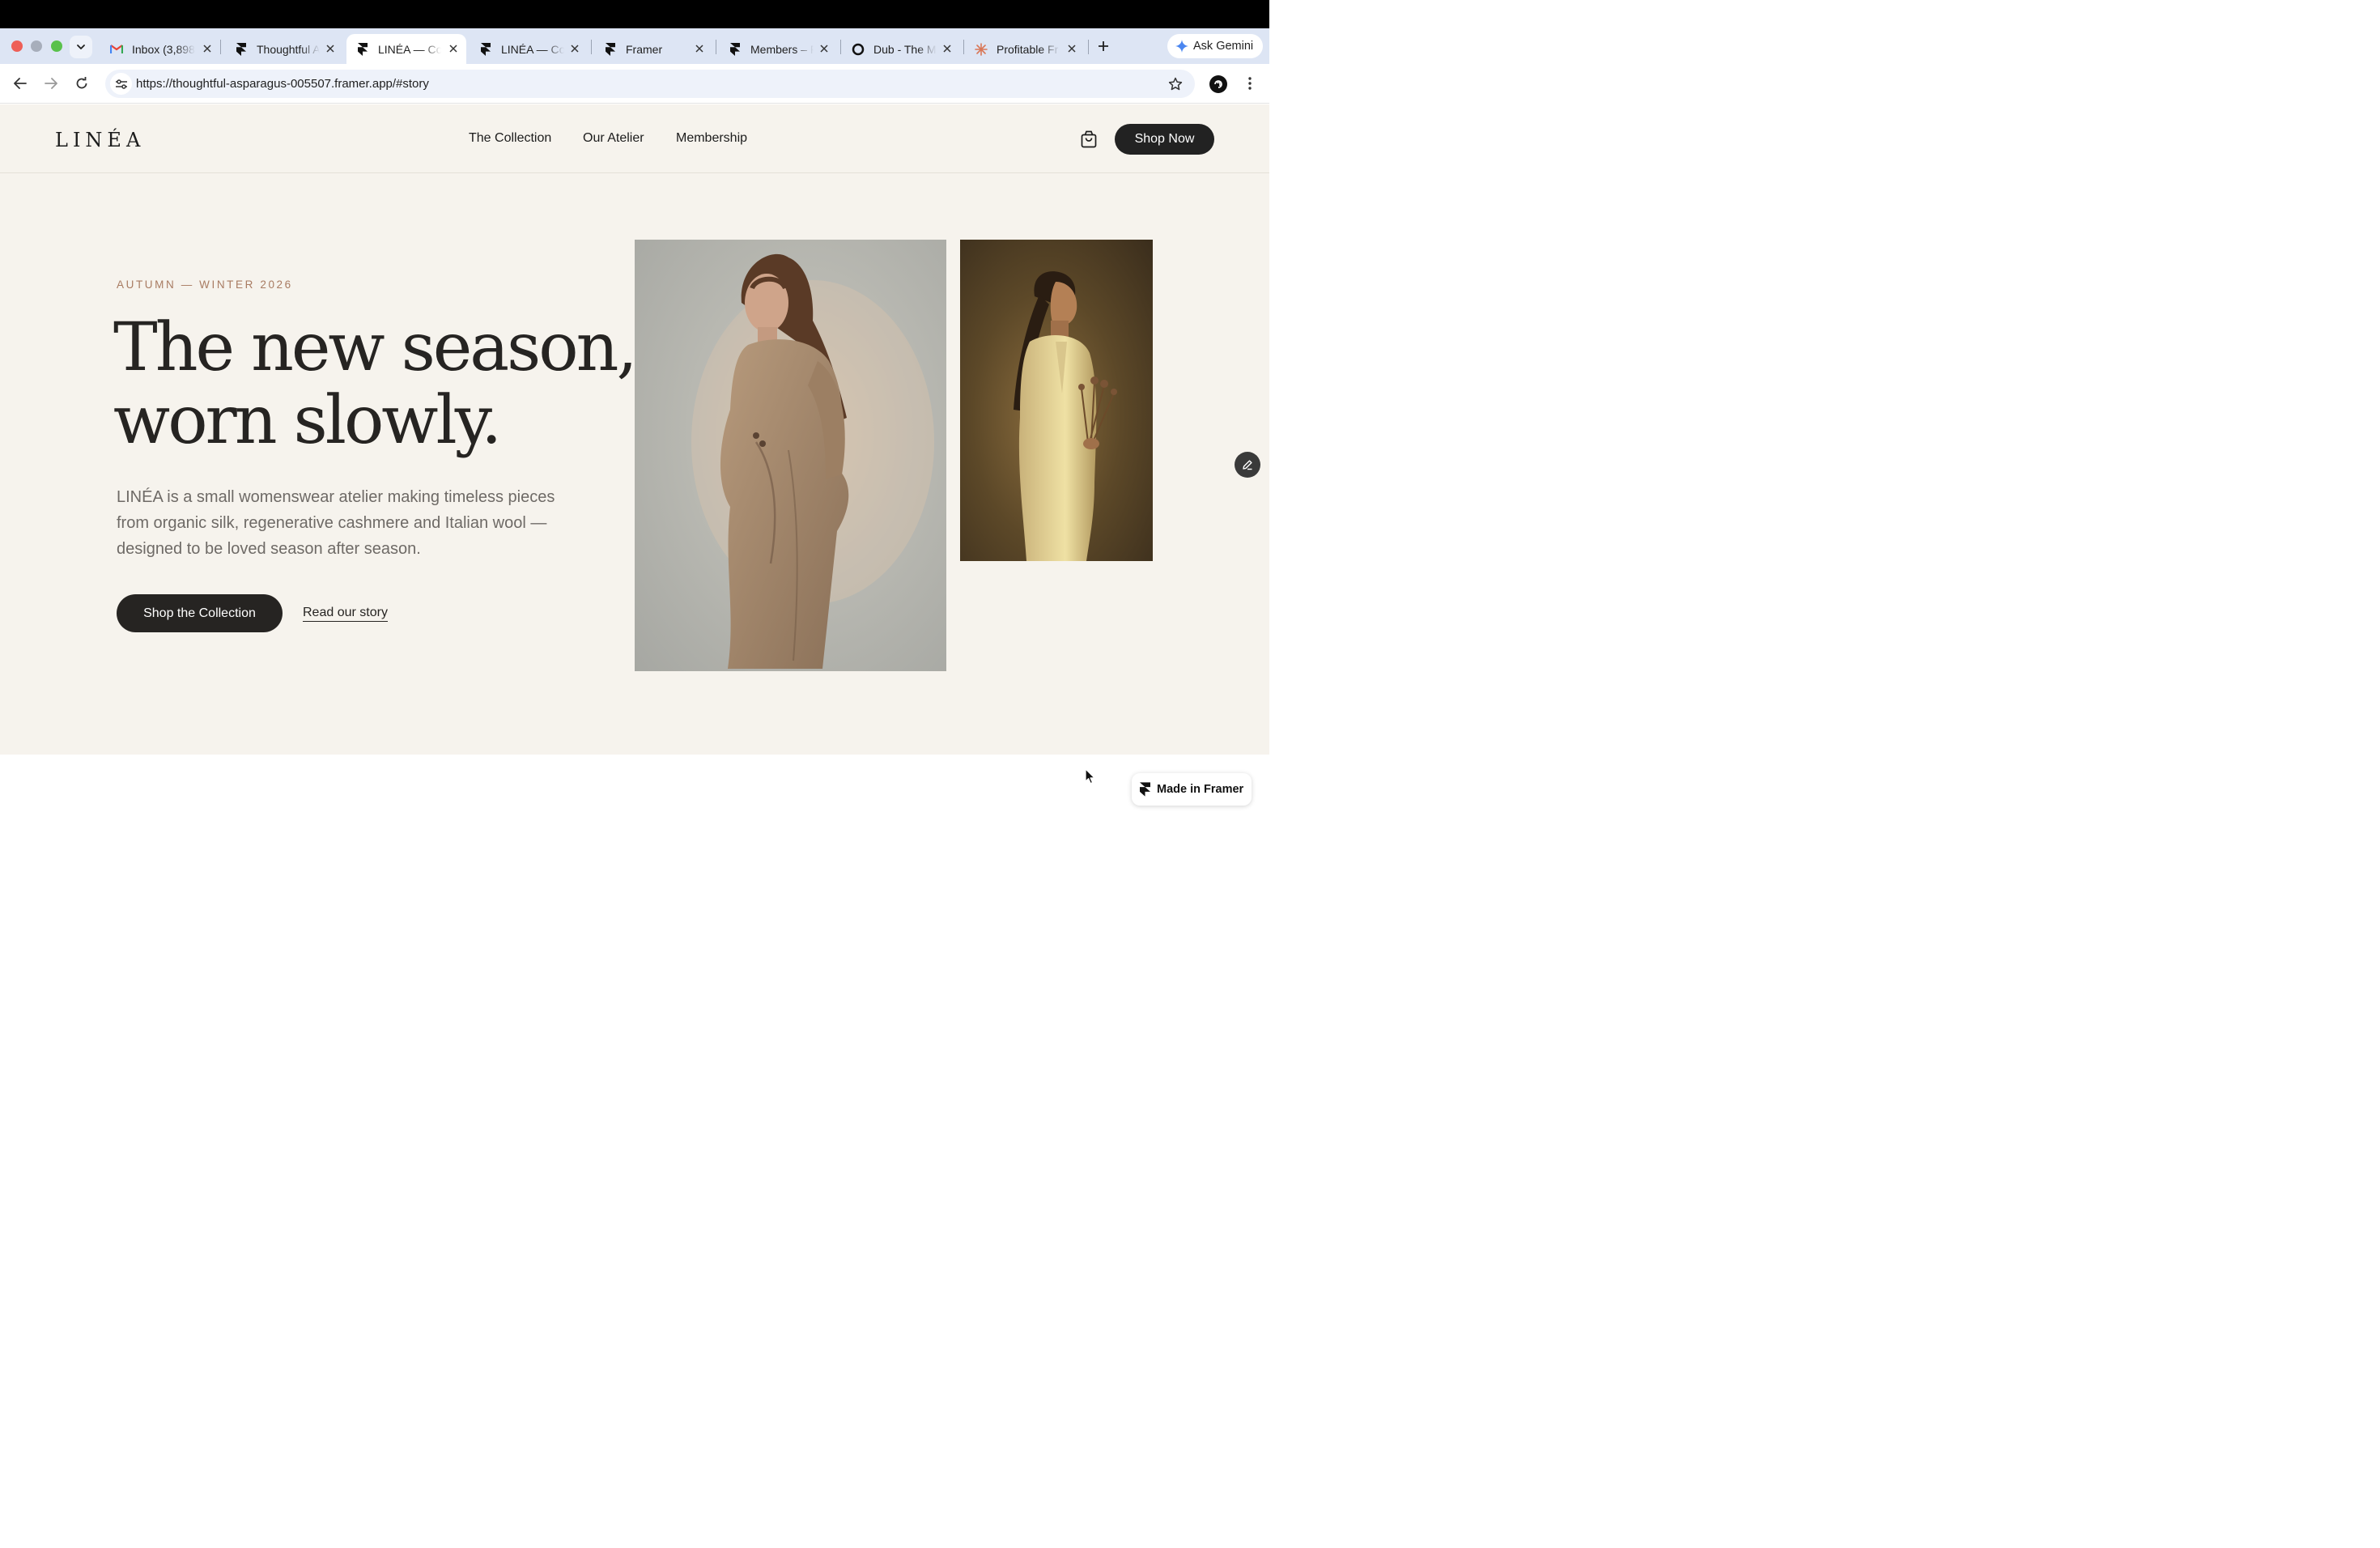 The image size is (2380, 1548). I want to click on tab-search-button, so click(81, 47).